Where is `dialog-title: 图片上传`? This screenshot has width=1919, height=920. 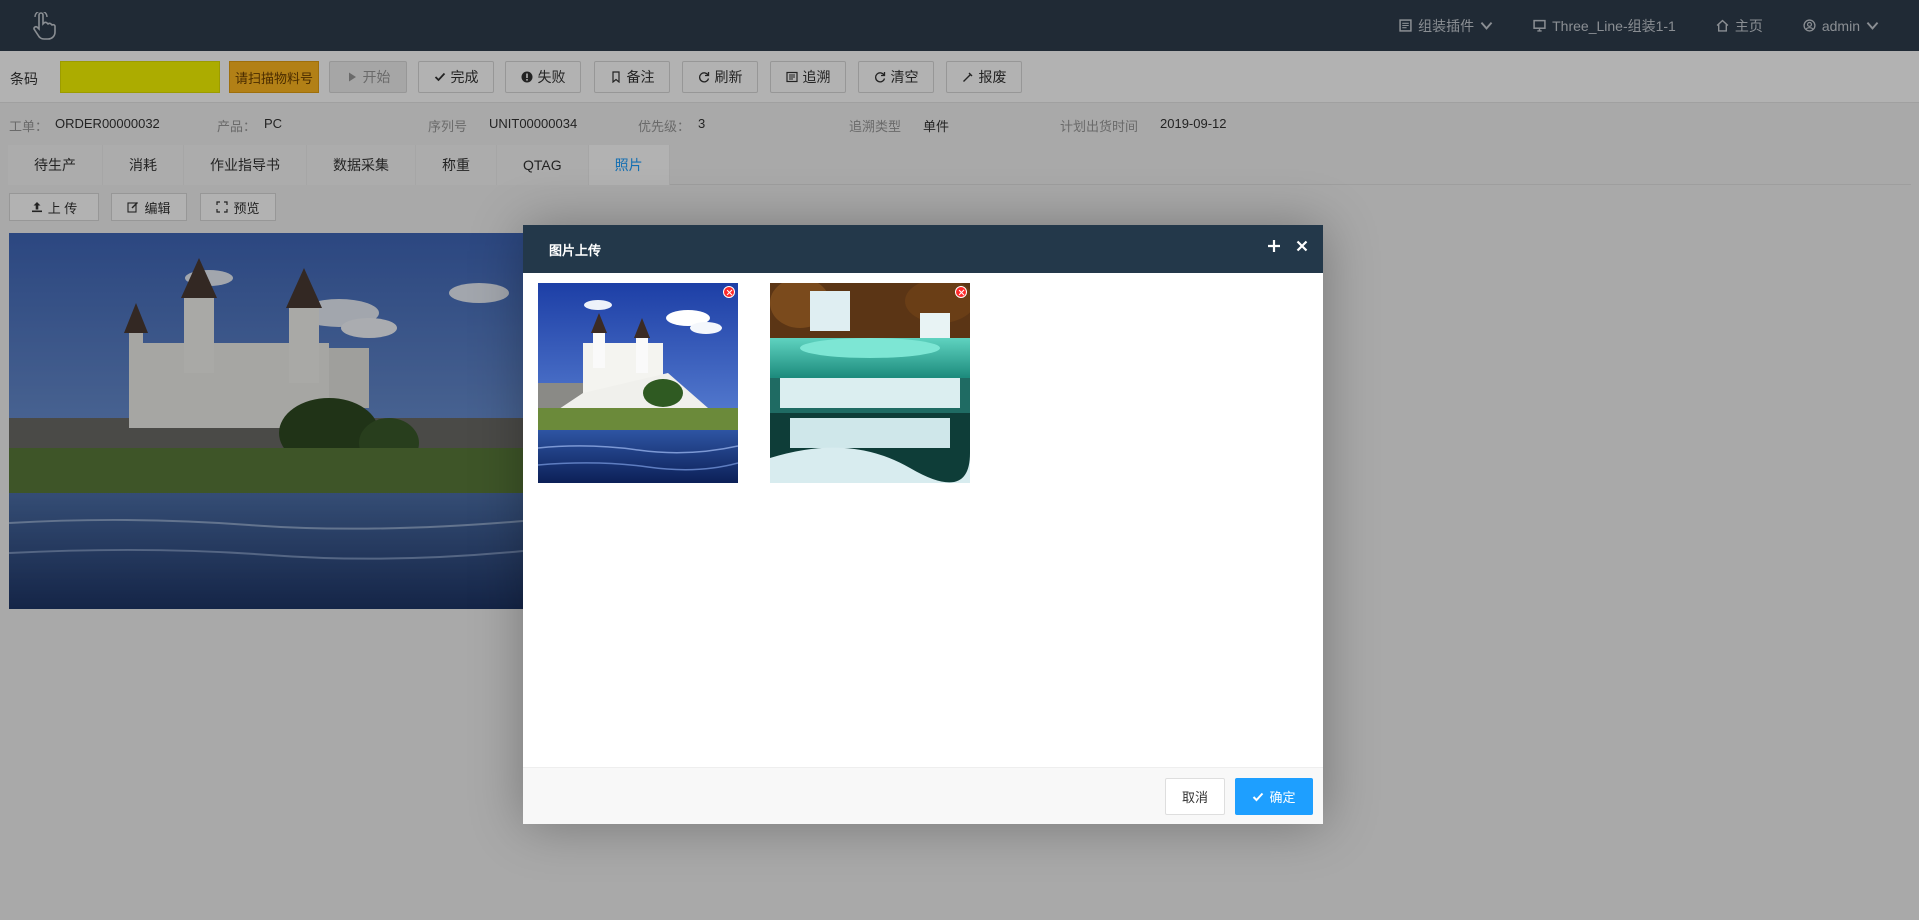
dialog-title: 图片上传 is located at coordinates (575, 250).